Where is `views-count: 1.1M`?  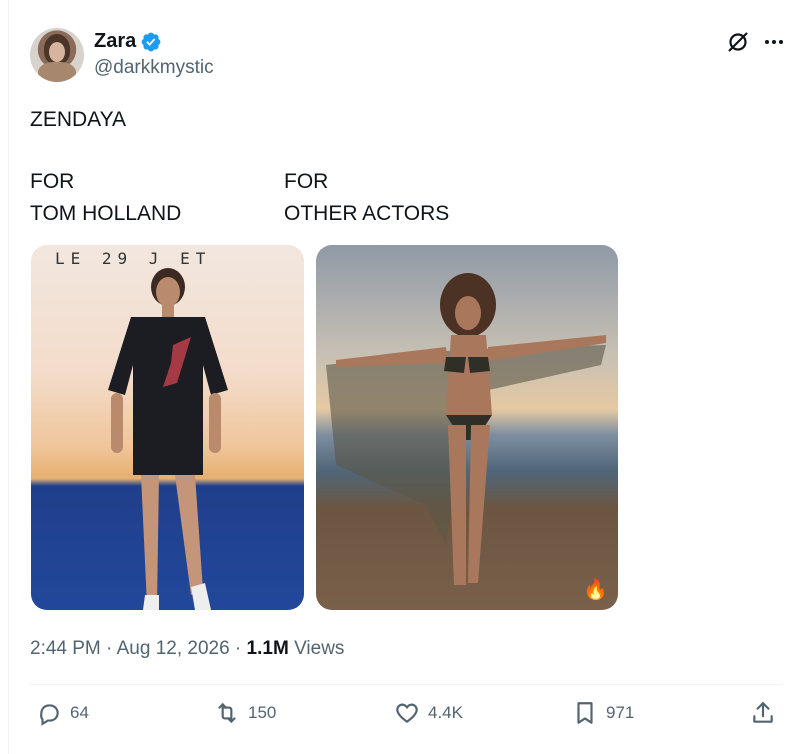 views-count: 1.1M is located at coordinates (267, 648).